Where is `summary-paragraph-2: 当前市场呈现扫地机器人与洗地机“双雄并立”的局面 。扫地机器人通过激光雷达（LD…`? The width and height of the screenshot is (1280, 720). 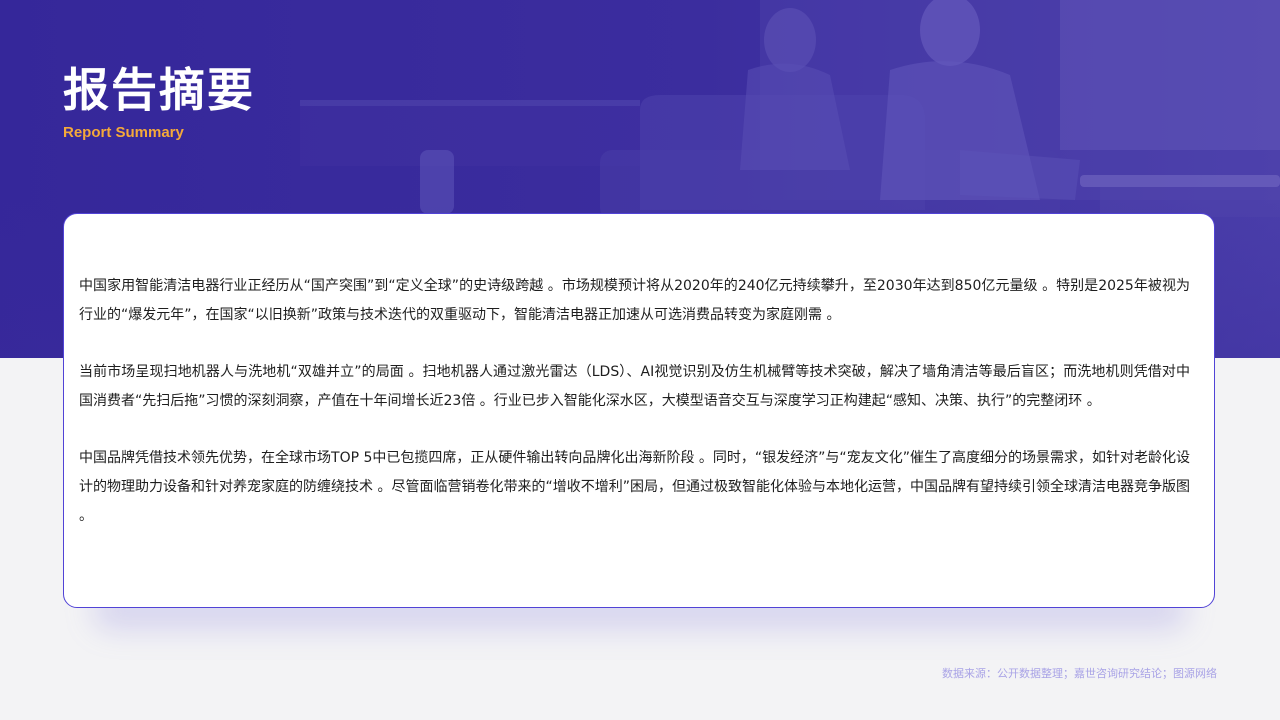 summary-paragraph-2: 当前市场呈现扫地机器人与洗地机“双雄并立”的局面 。扫地机器人通过激光雷达（LD… is located at coordinates (634, 386).